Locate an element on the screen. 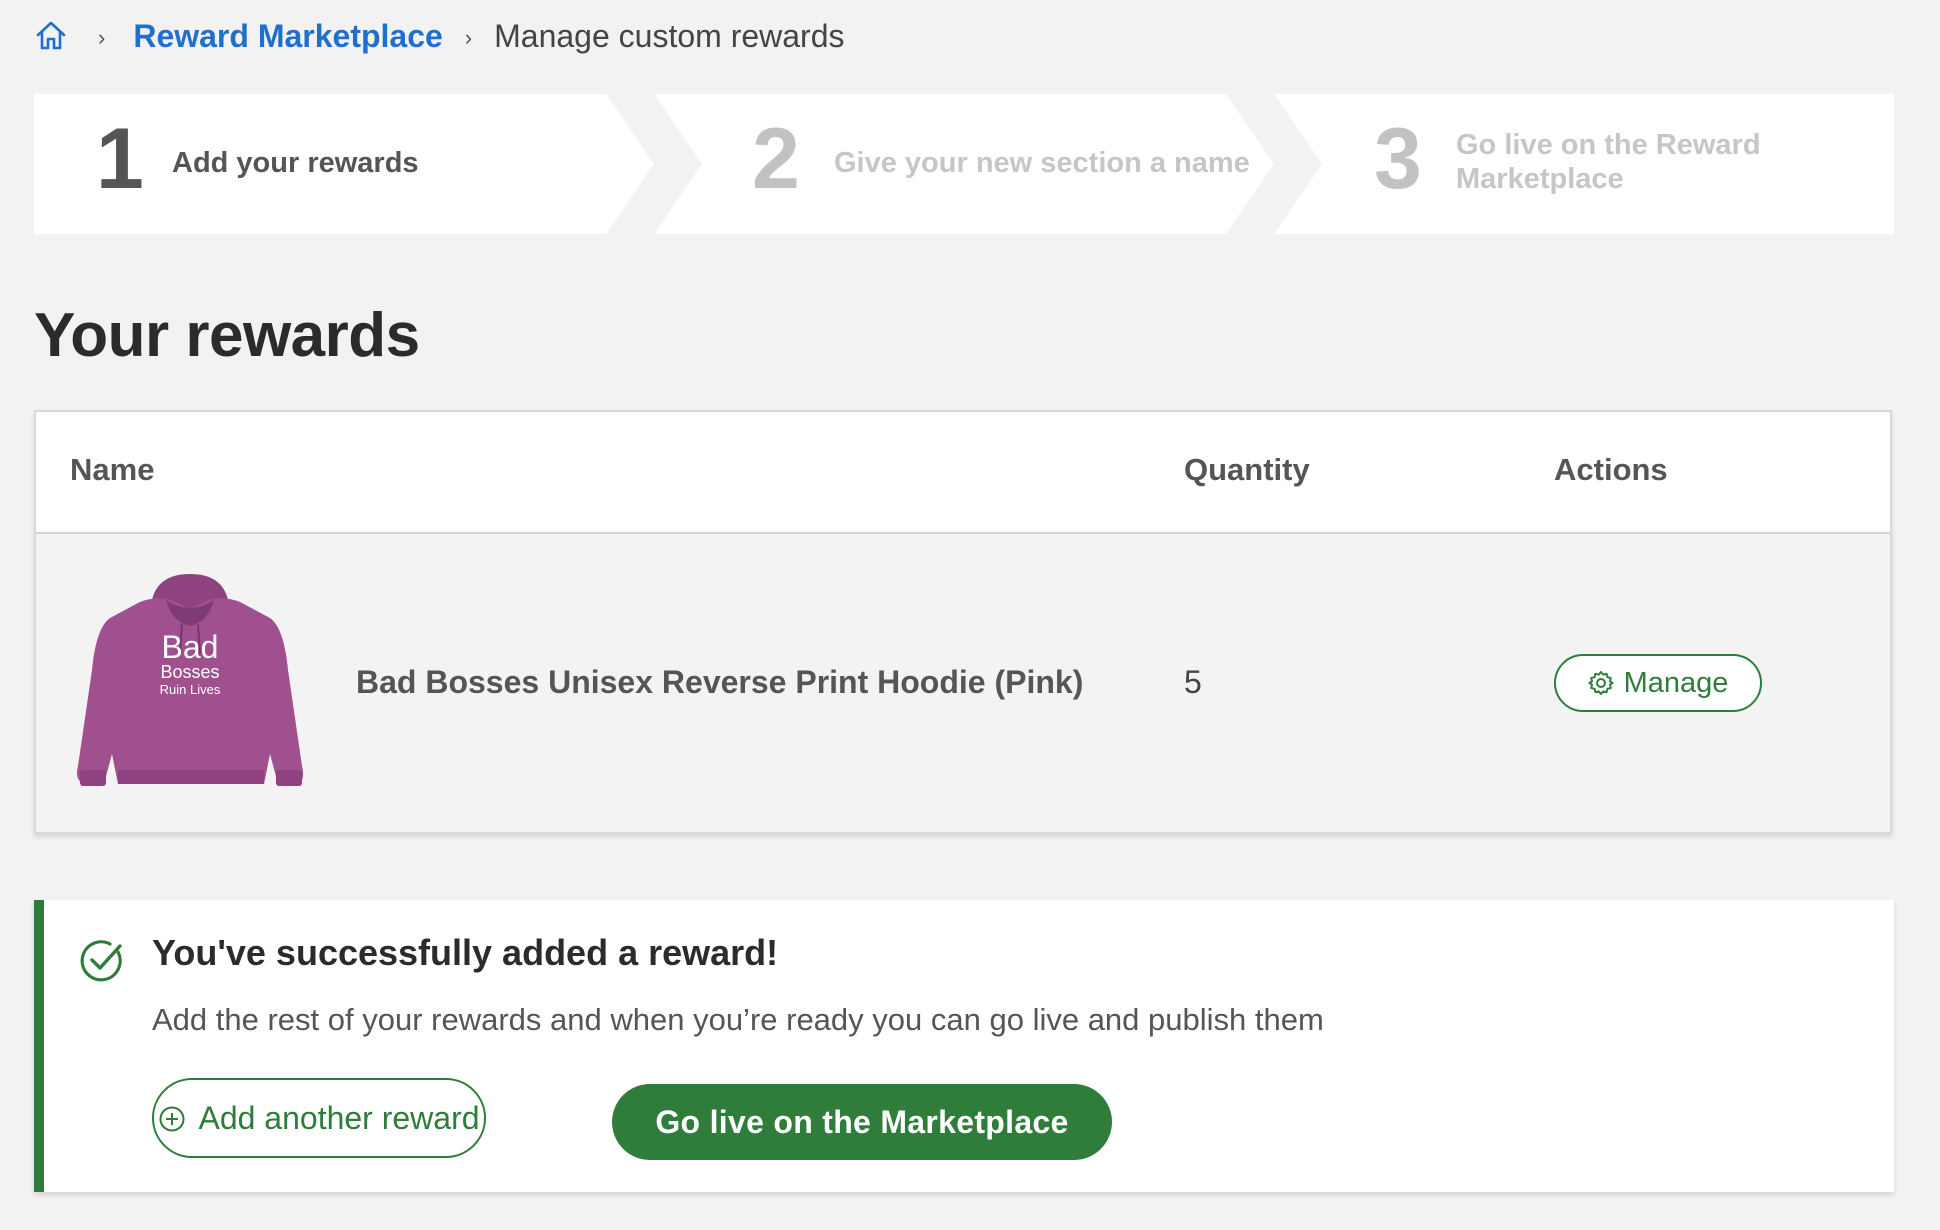 The image size is (1940, 1230). column-header-actions: Actions is located at coordinates (1611, 469).